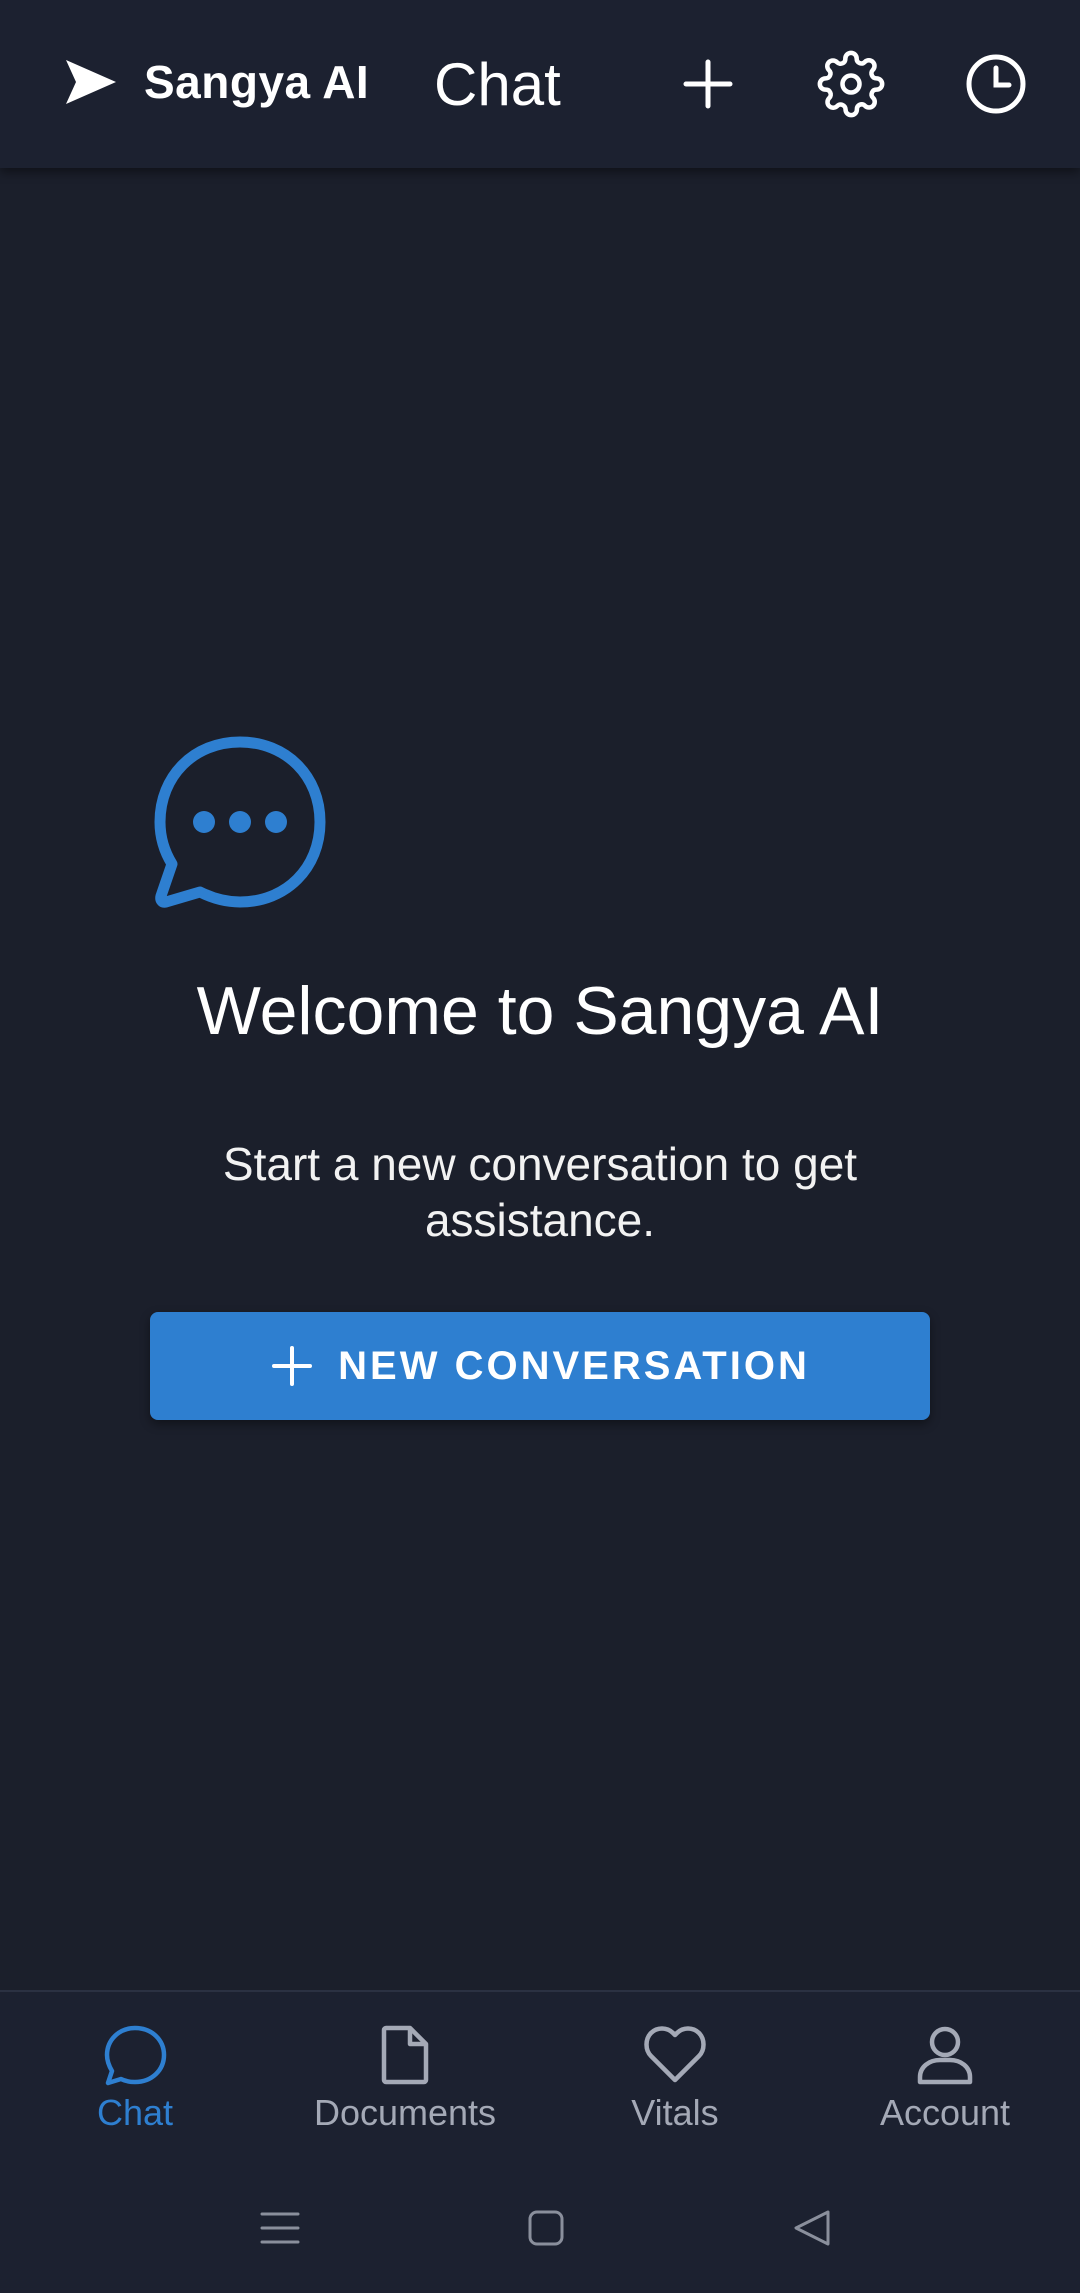 The height and width of the screenshot is (2293, 1080). Describe the element at coordinates (135, 2055) in the screenshot. I see `chat-bubble-icon` at that location.